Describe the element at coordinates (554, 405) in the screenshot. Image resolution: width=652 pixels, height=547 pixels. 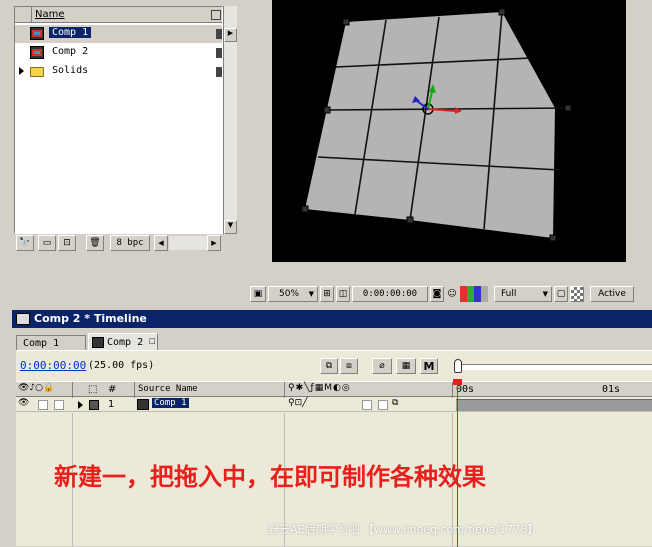
I see `layer-duration-bar` at that location.